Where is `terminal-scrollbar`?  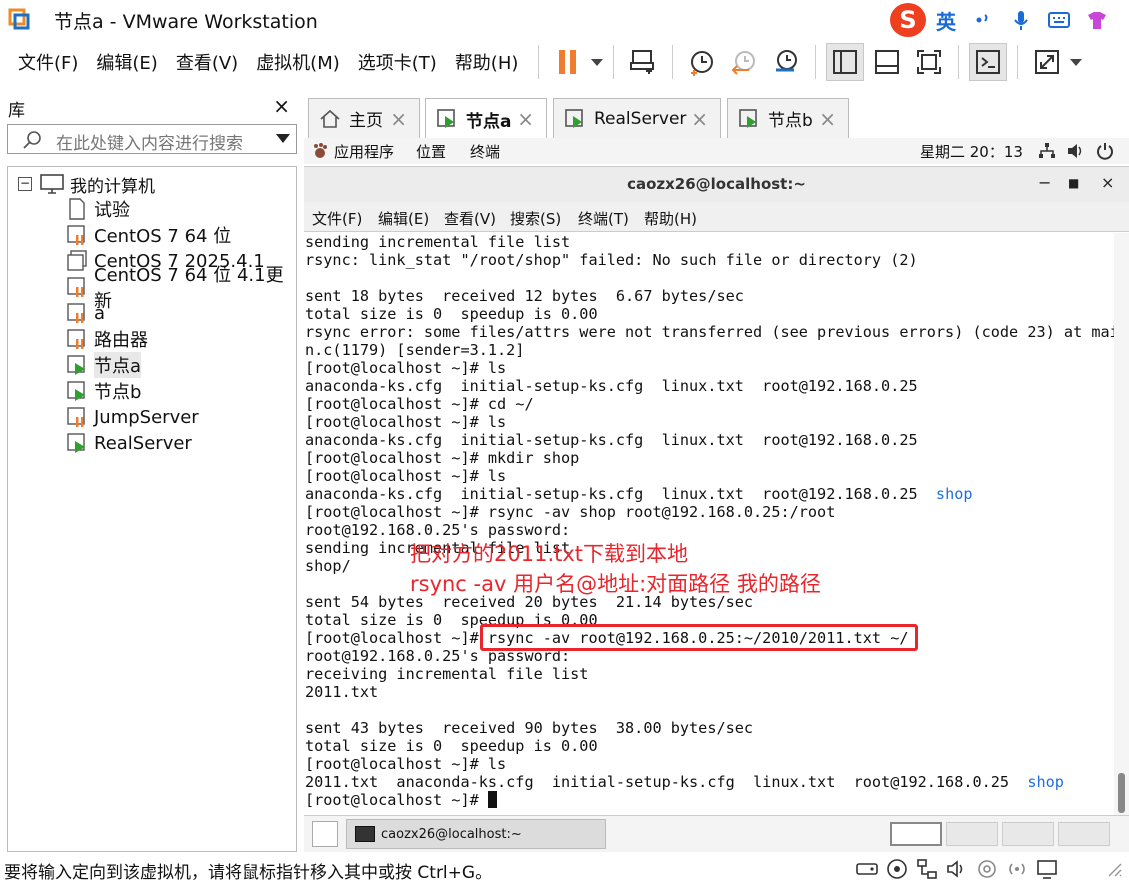
terminal-scrollbar is located at coordinates (1121, 524).